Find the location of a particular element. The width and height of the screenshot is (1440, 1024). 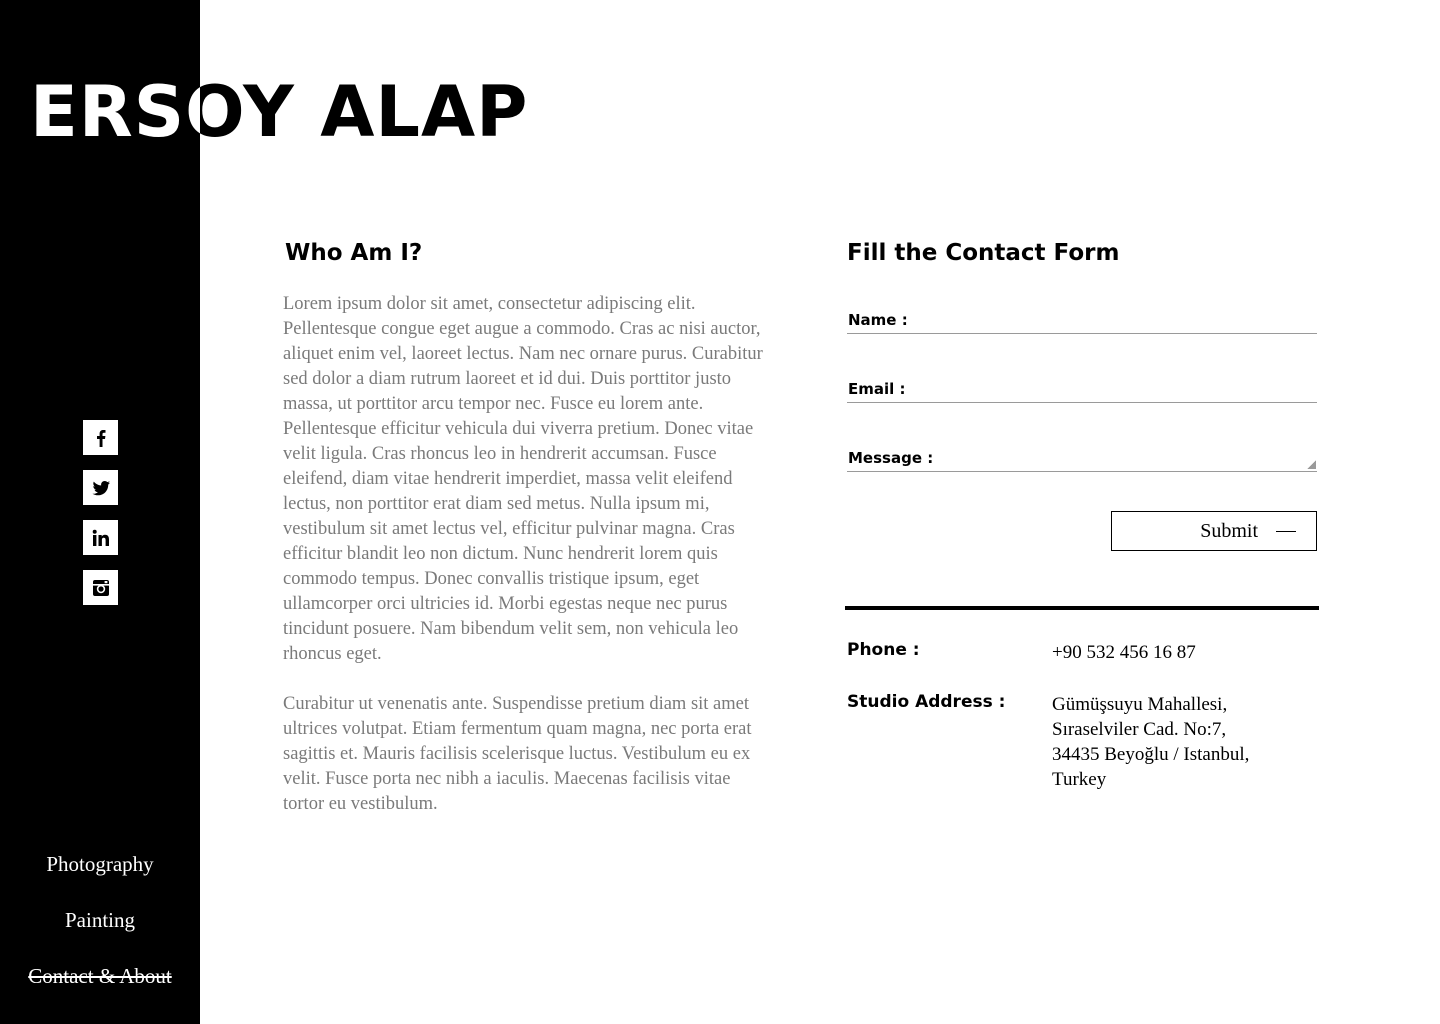

address-line: 34435 Beyoğlu / Istanbul, is located at coordinates (1151, 754).